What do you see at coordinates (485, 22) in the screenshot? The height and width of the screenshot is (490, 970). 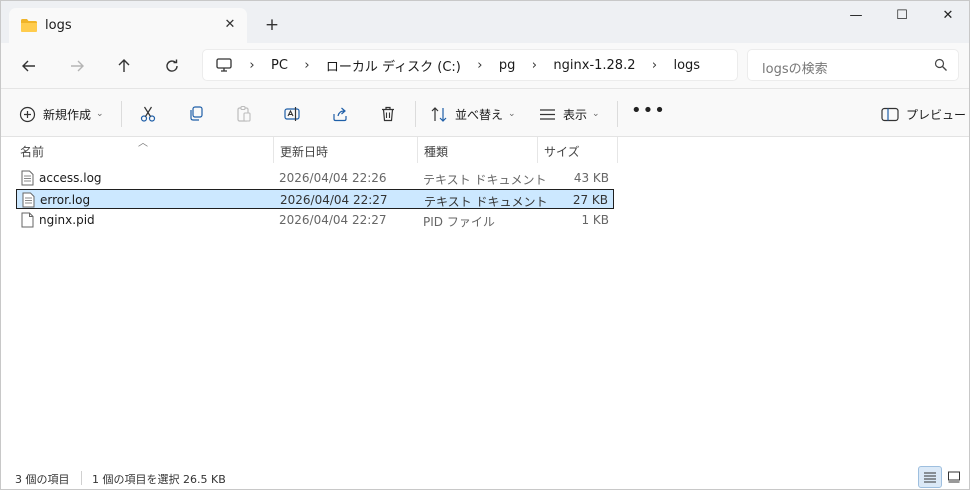 I see `tab-strip: logs ✕ + — ☐ ✕` at bounding box center [485, 22].